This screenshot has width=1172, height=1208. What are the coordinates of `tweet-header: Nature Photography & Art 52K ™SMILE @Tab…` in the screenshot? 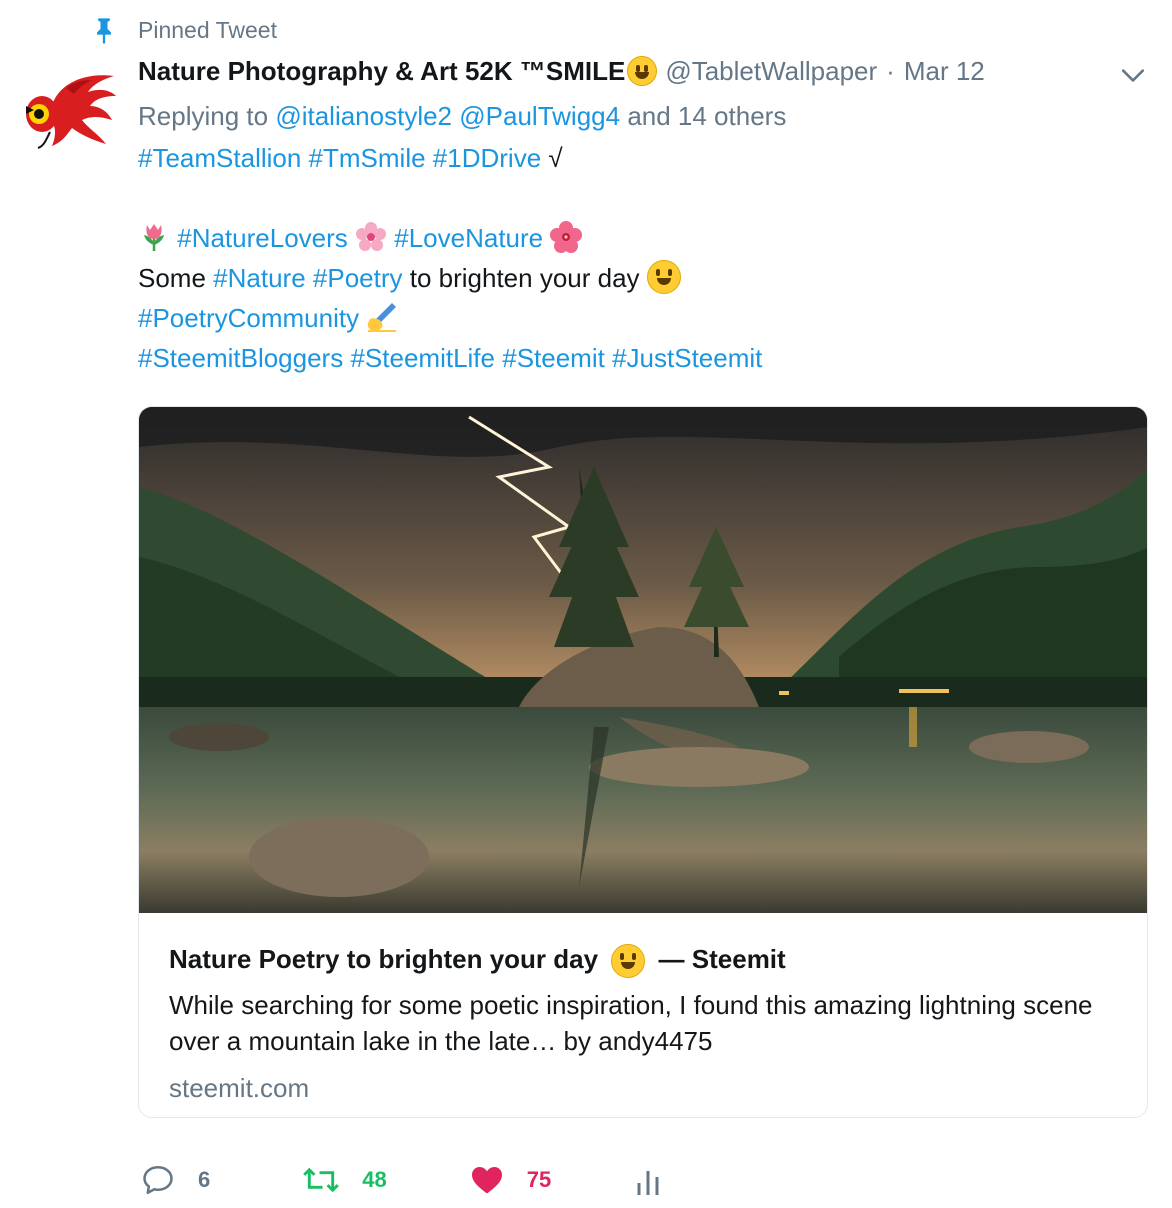 It's located at (643, 71).